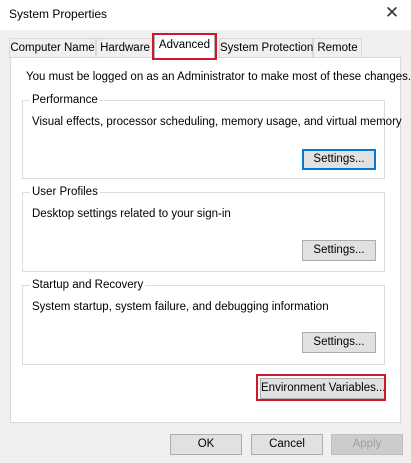  I want to click on performance-group-title: Performance, so click(65, 100).